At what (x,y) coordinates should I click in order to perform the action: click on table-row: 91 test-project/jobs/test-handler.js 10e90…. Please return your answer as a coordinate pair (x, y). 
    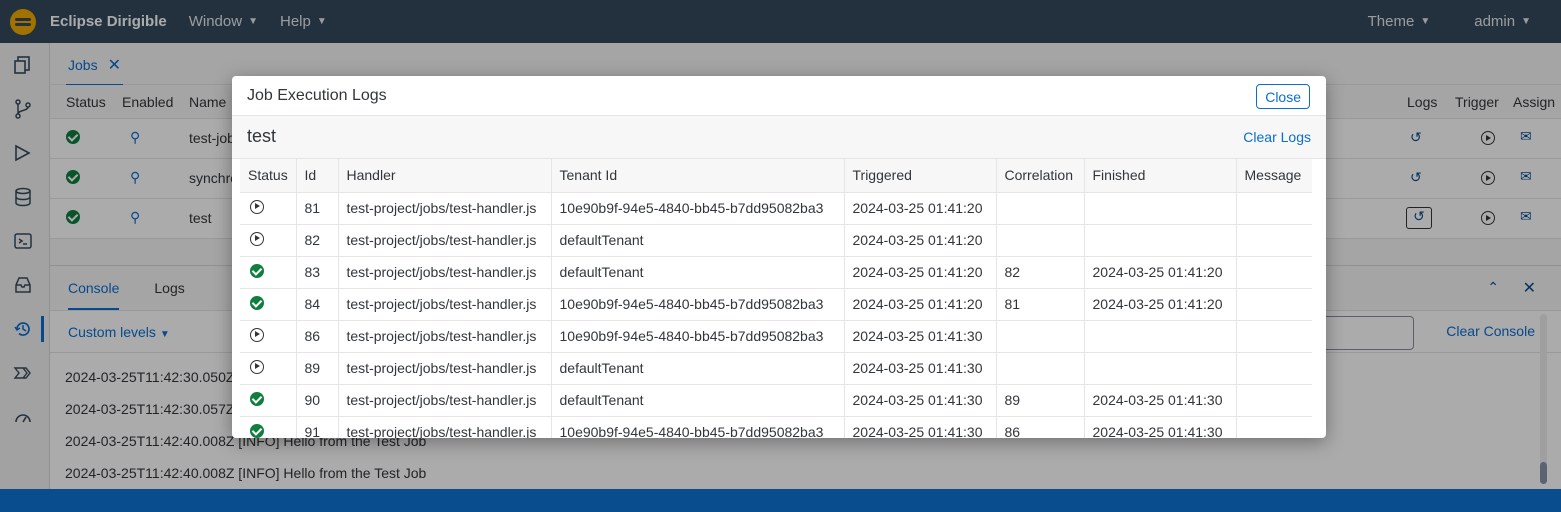
    Looking at the image, I should click on (776, 427).